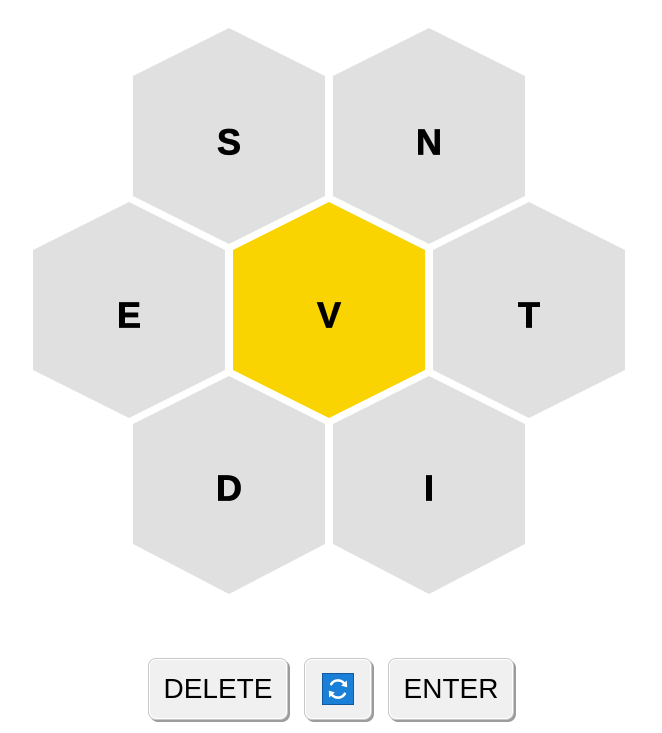 This screenshot has width=662, height=733. I want to click on enter-button: ENTER, so click(451, 689).